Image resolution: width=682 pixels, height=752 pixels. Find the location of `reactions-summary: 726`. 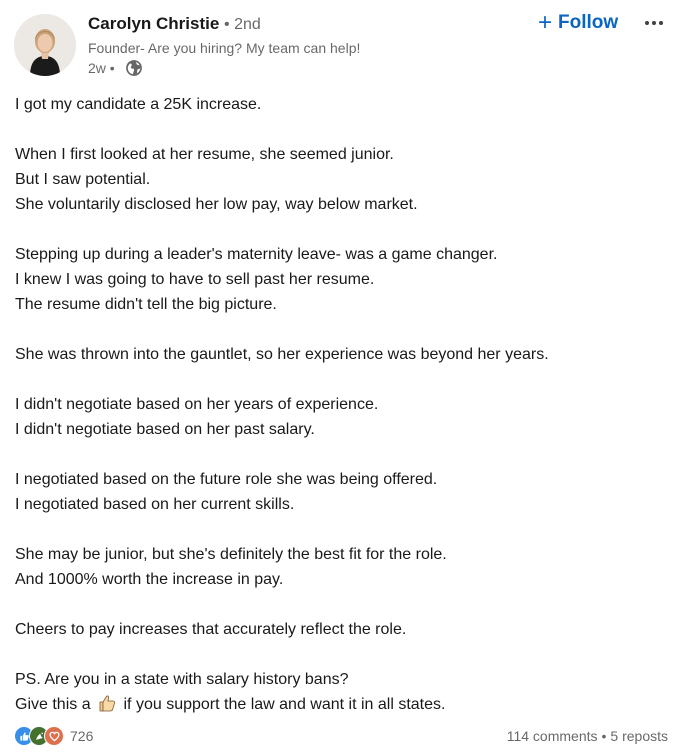

reactions-summary: 726 is located at coordinates (53, 736).